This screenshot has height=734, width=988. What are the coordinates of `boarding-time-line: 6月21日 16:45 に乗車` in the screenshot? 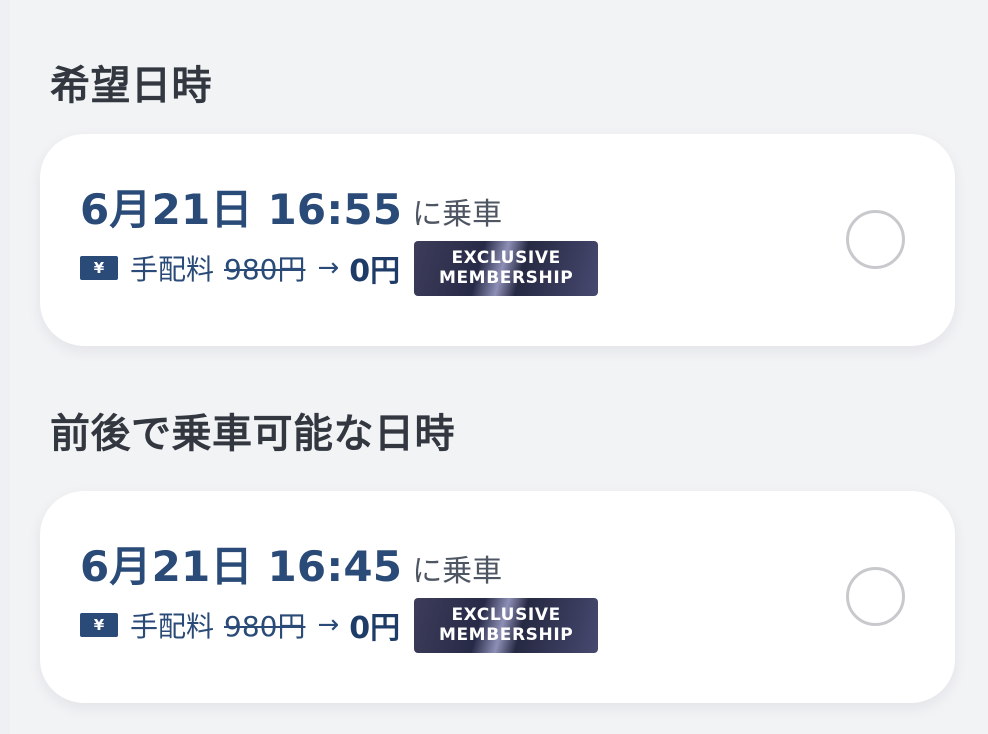 It's located at (291, 567).